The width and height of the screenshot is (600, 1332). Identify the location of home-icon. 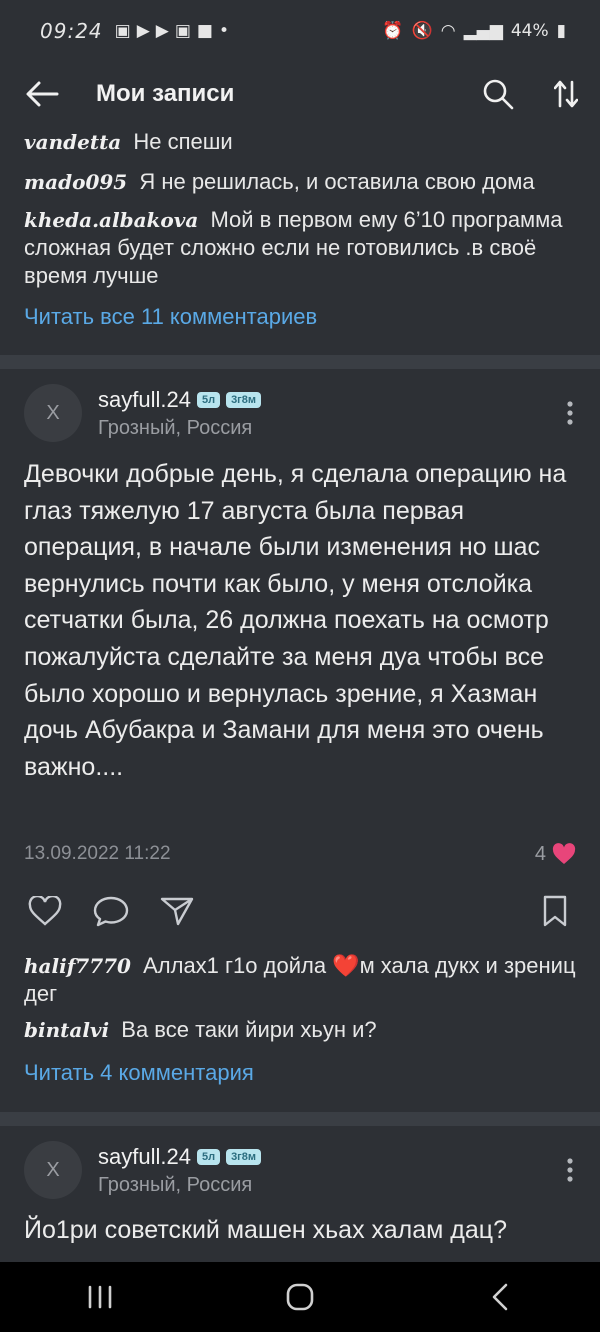
(300, 1297).